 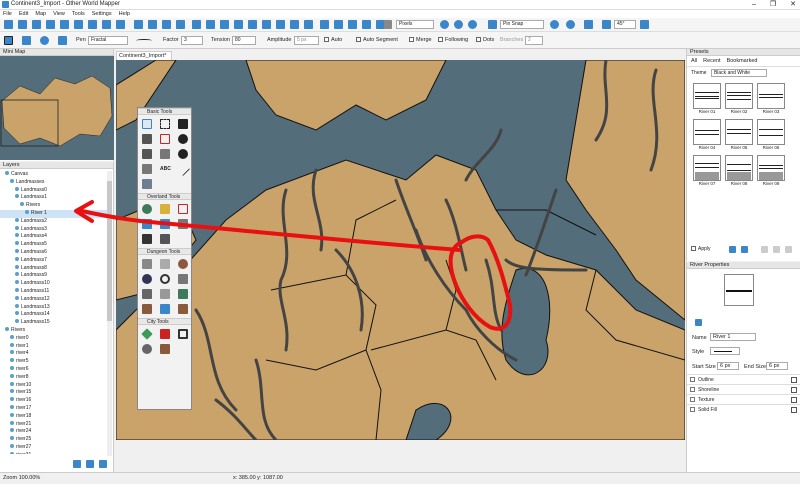 I want to click on share-icon, so click(x=698, y=322).